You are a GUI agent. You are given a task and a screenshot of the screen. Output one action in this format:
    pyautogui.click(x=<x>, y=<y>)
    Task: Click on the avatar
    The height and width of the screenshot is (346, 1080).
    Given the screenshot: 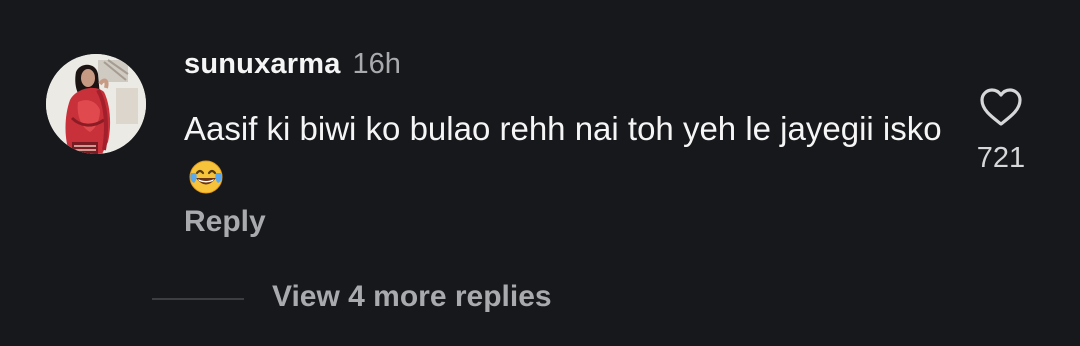 What is the action you would take?
    pyautogui.click(x=96, y=104)
    